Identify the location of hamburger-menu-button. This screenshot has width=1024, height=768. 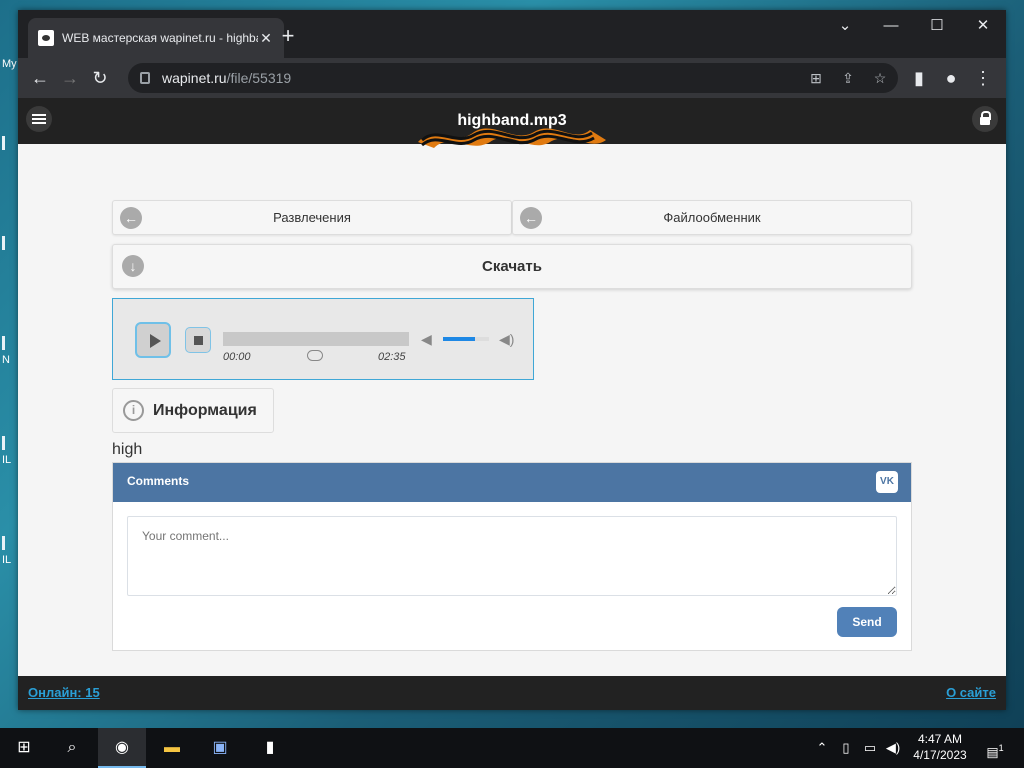
(39, 119).